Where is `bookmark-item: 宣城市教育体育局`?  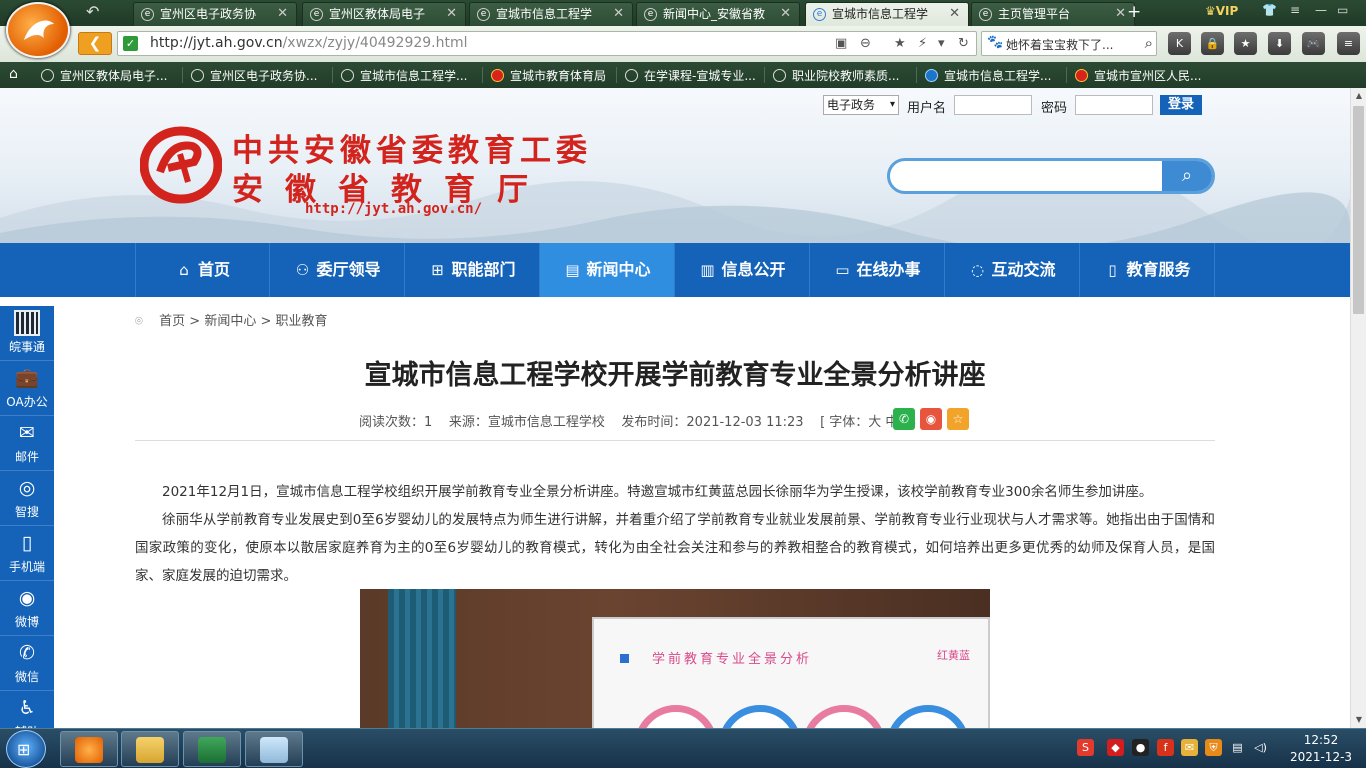
bookmark-item: 宣城市教育体育局 is located at coordinates (548, 75).